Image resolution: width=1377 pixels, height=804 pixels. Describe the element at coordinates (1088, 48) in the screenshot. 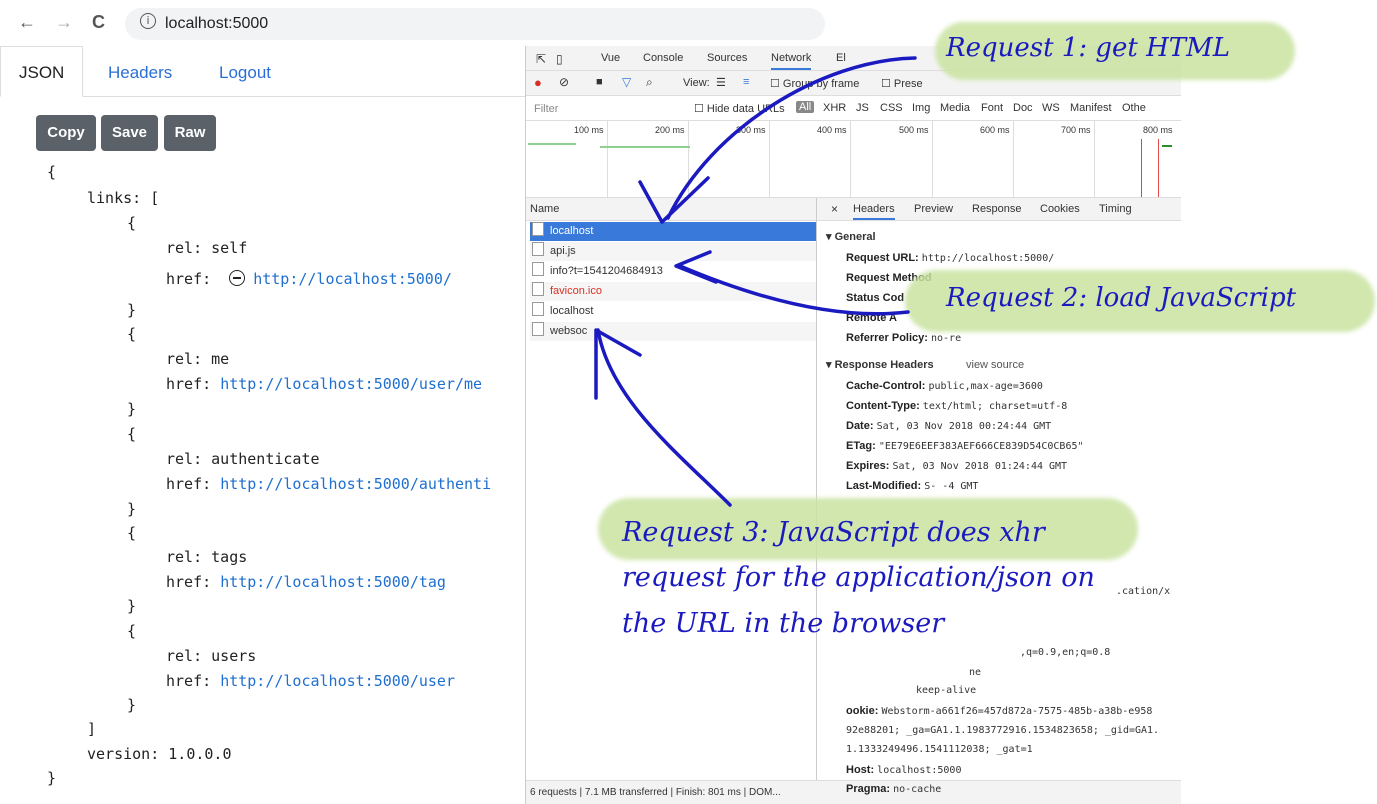

I see `annotation-request-1: Request 1: get HTML` at that location.